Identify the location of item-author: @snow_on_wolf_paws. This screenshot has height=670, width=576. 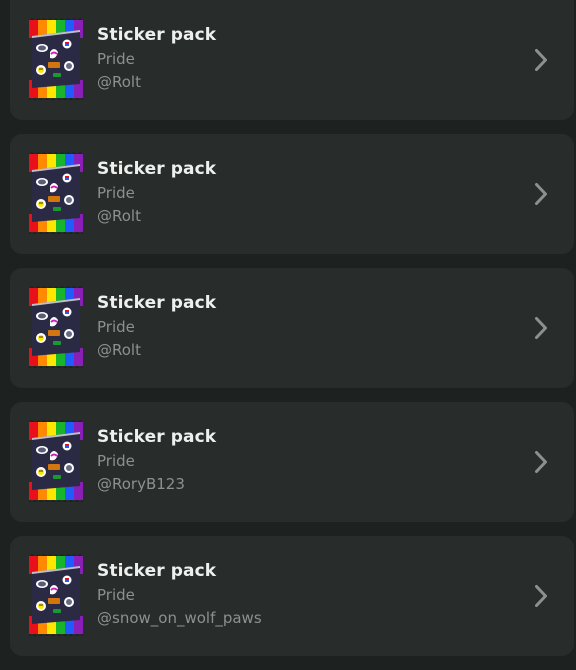
(179, 618).